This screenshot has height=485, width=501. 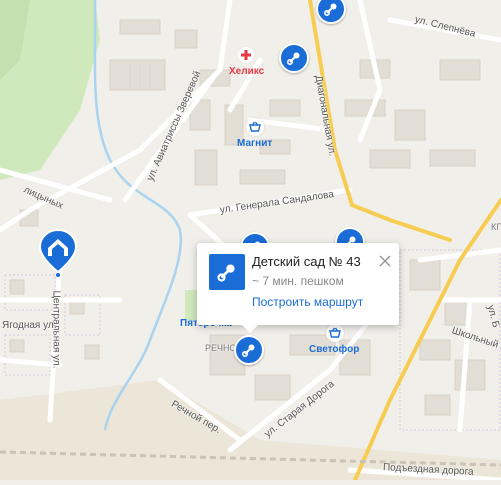 I want to click on poi-label-svetofor: Светофор, so click(x=334, y=349).